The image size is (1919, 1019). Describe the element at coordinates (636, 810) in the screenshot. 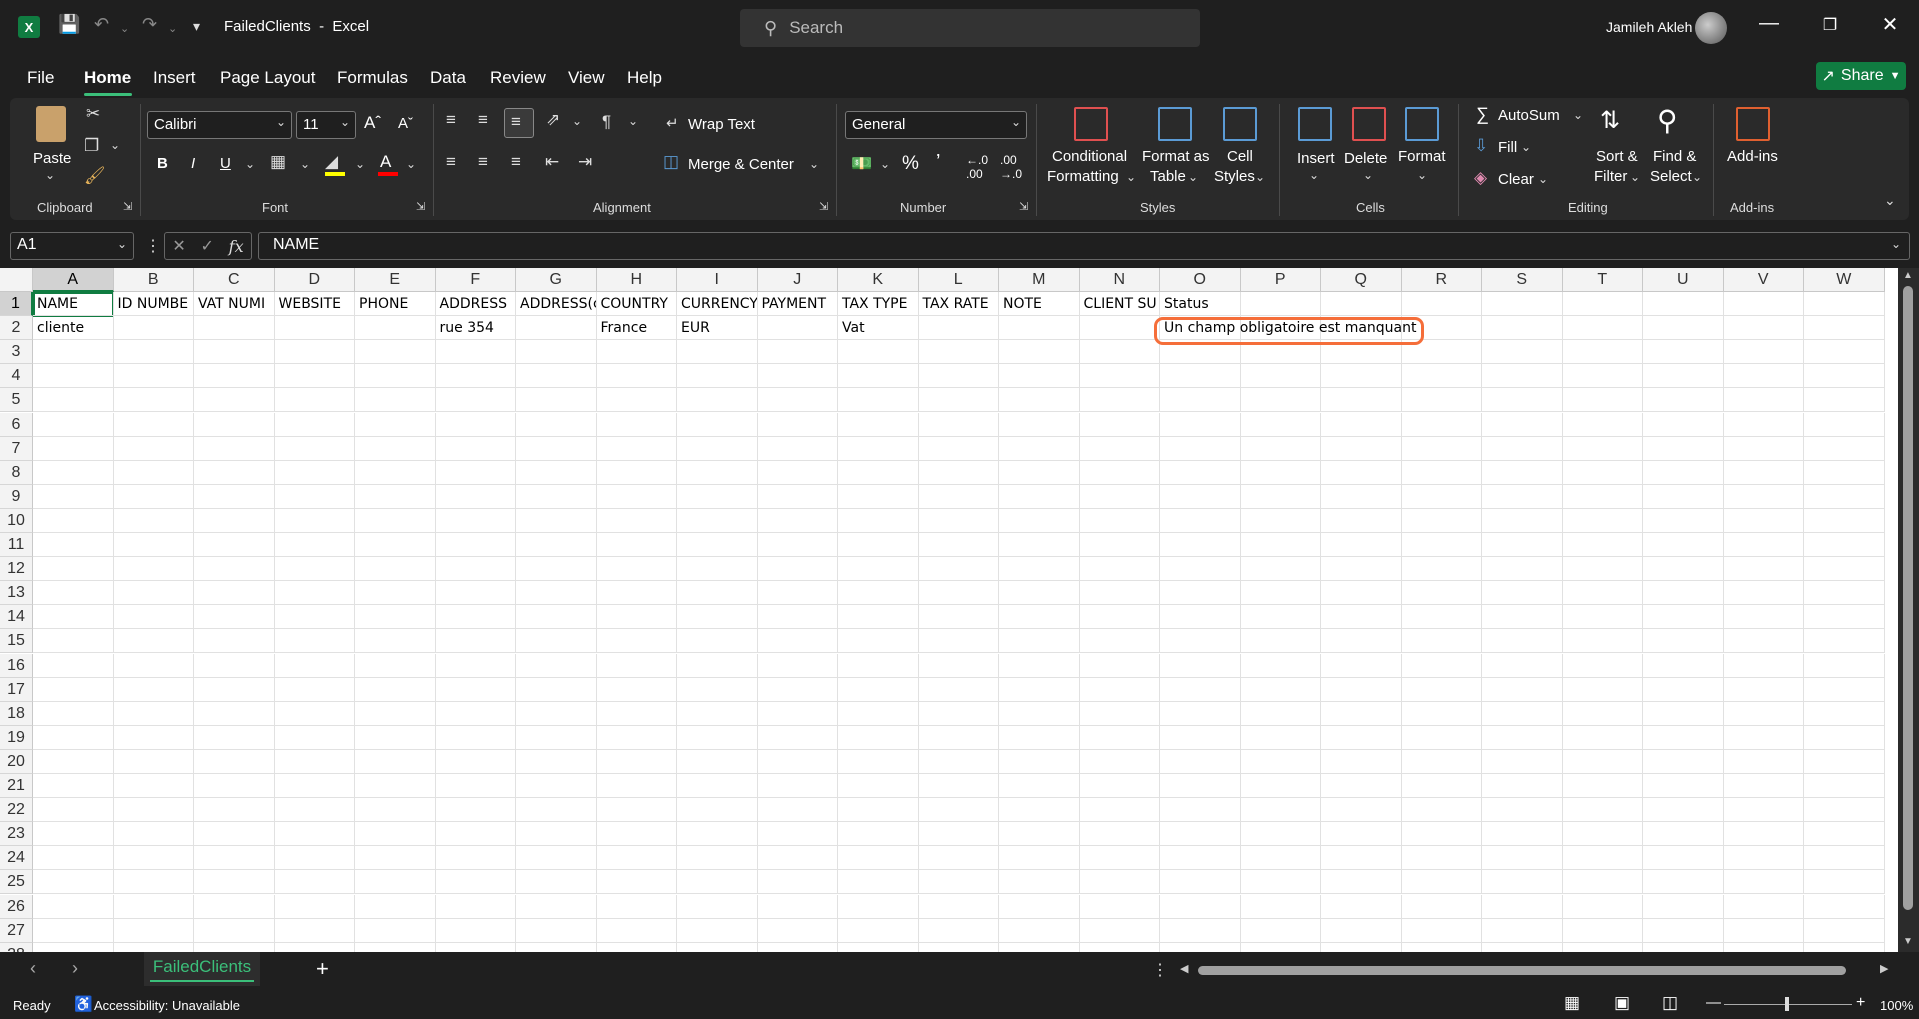

I see `cell-h22` at that location.